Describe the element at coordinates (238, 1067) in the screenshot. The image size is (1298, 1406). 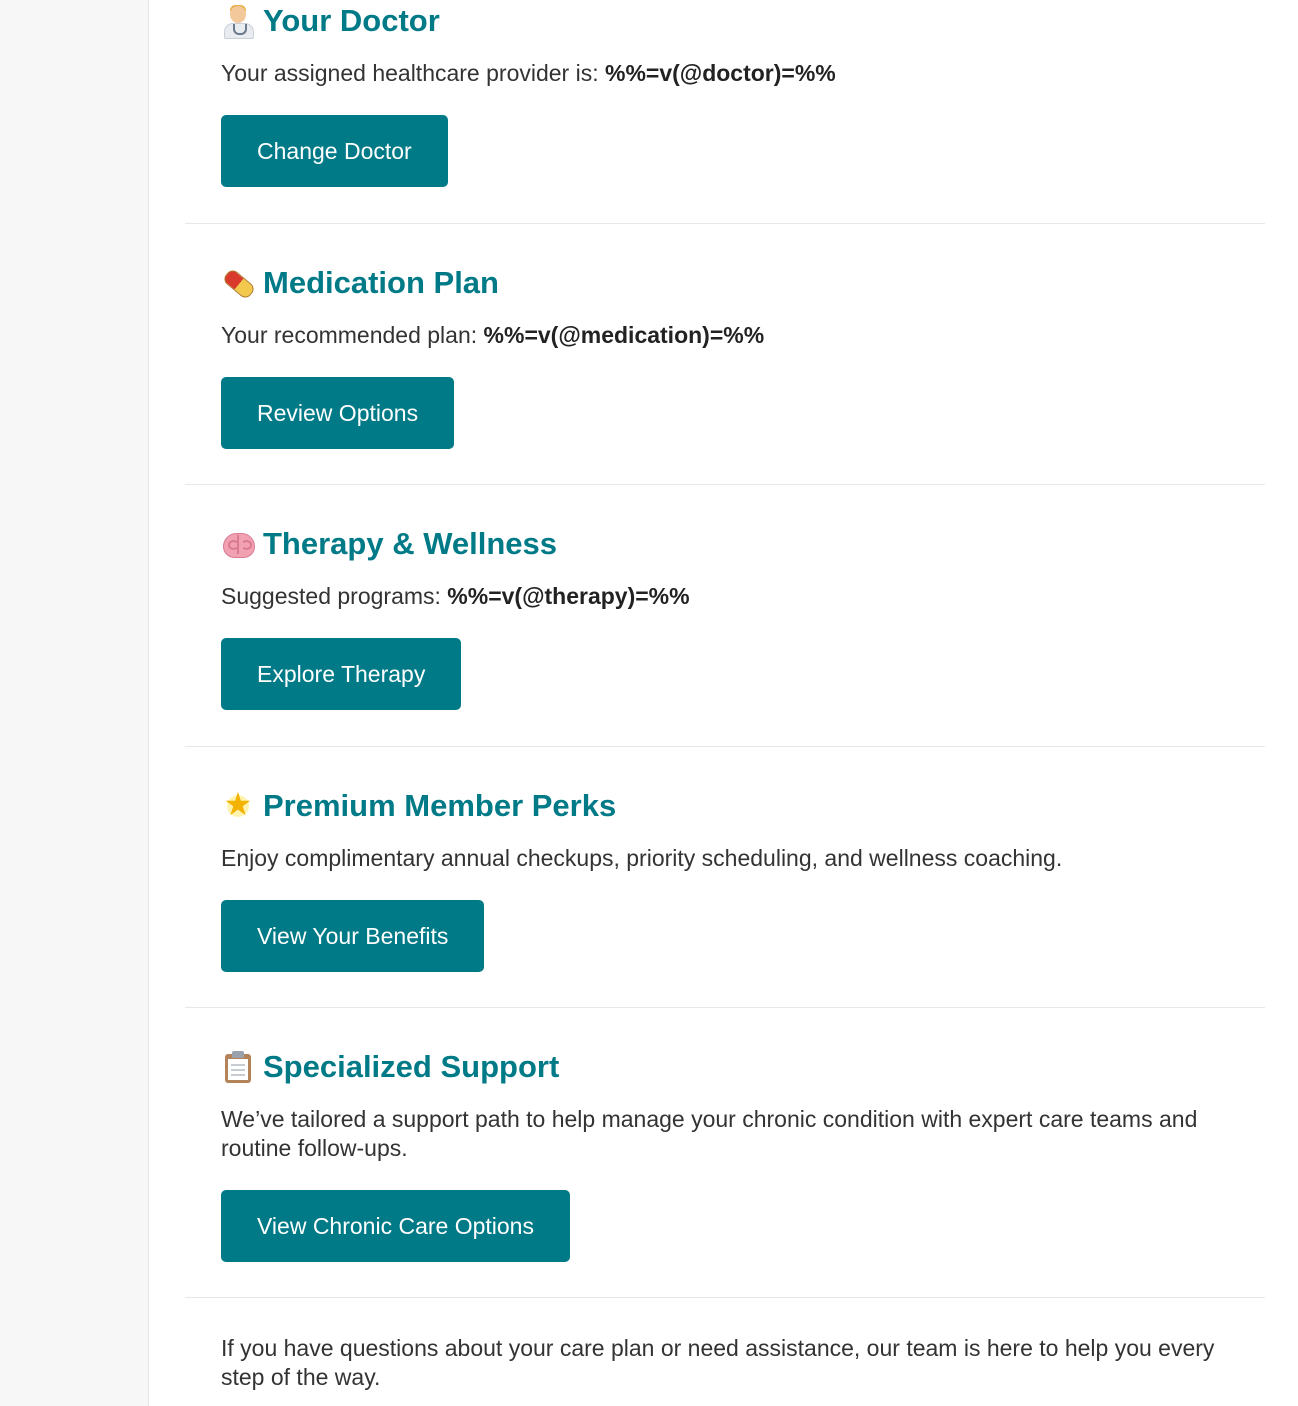
I see `clipboard-icon` at that location.